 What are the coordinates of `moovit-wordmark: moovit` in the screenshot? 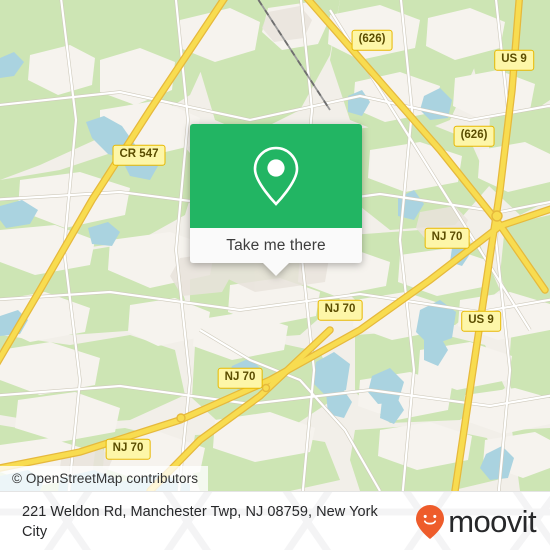 It's located at (492, 521).